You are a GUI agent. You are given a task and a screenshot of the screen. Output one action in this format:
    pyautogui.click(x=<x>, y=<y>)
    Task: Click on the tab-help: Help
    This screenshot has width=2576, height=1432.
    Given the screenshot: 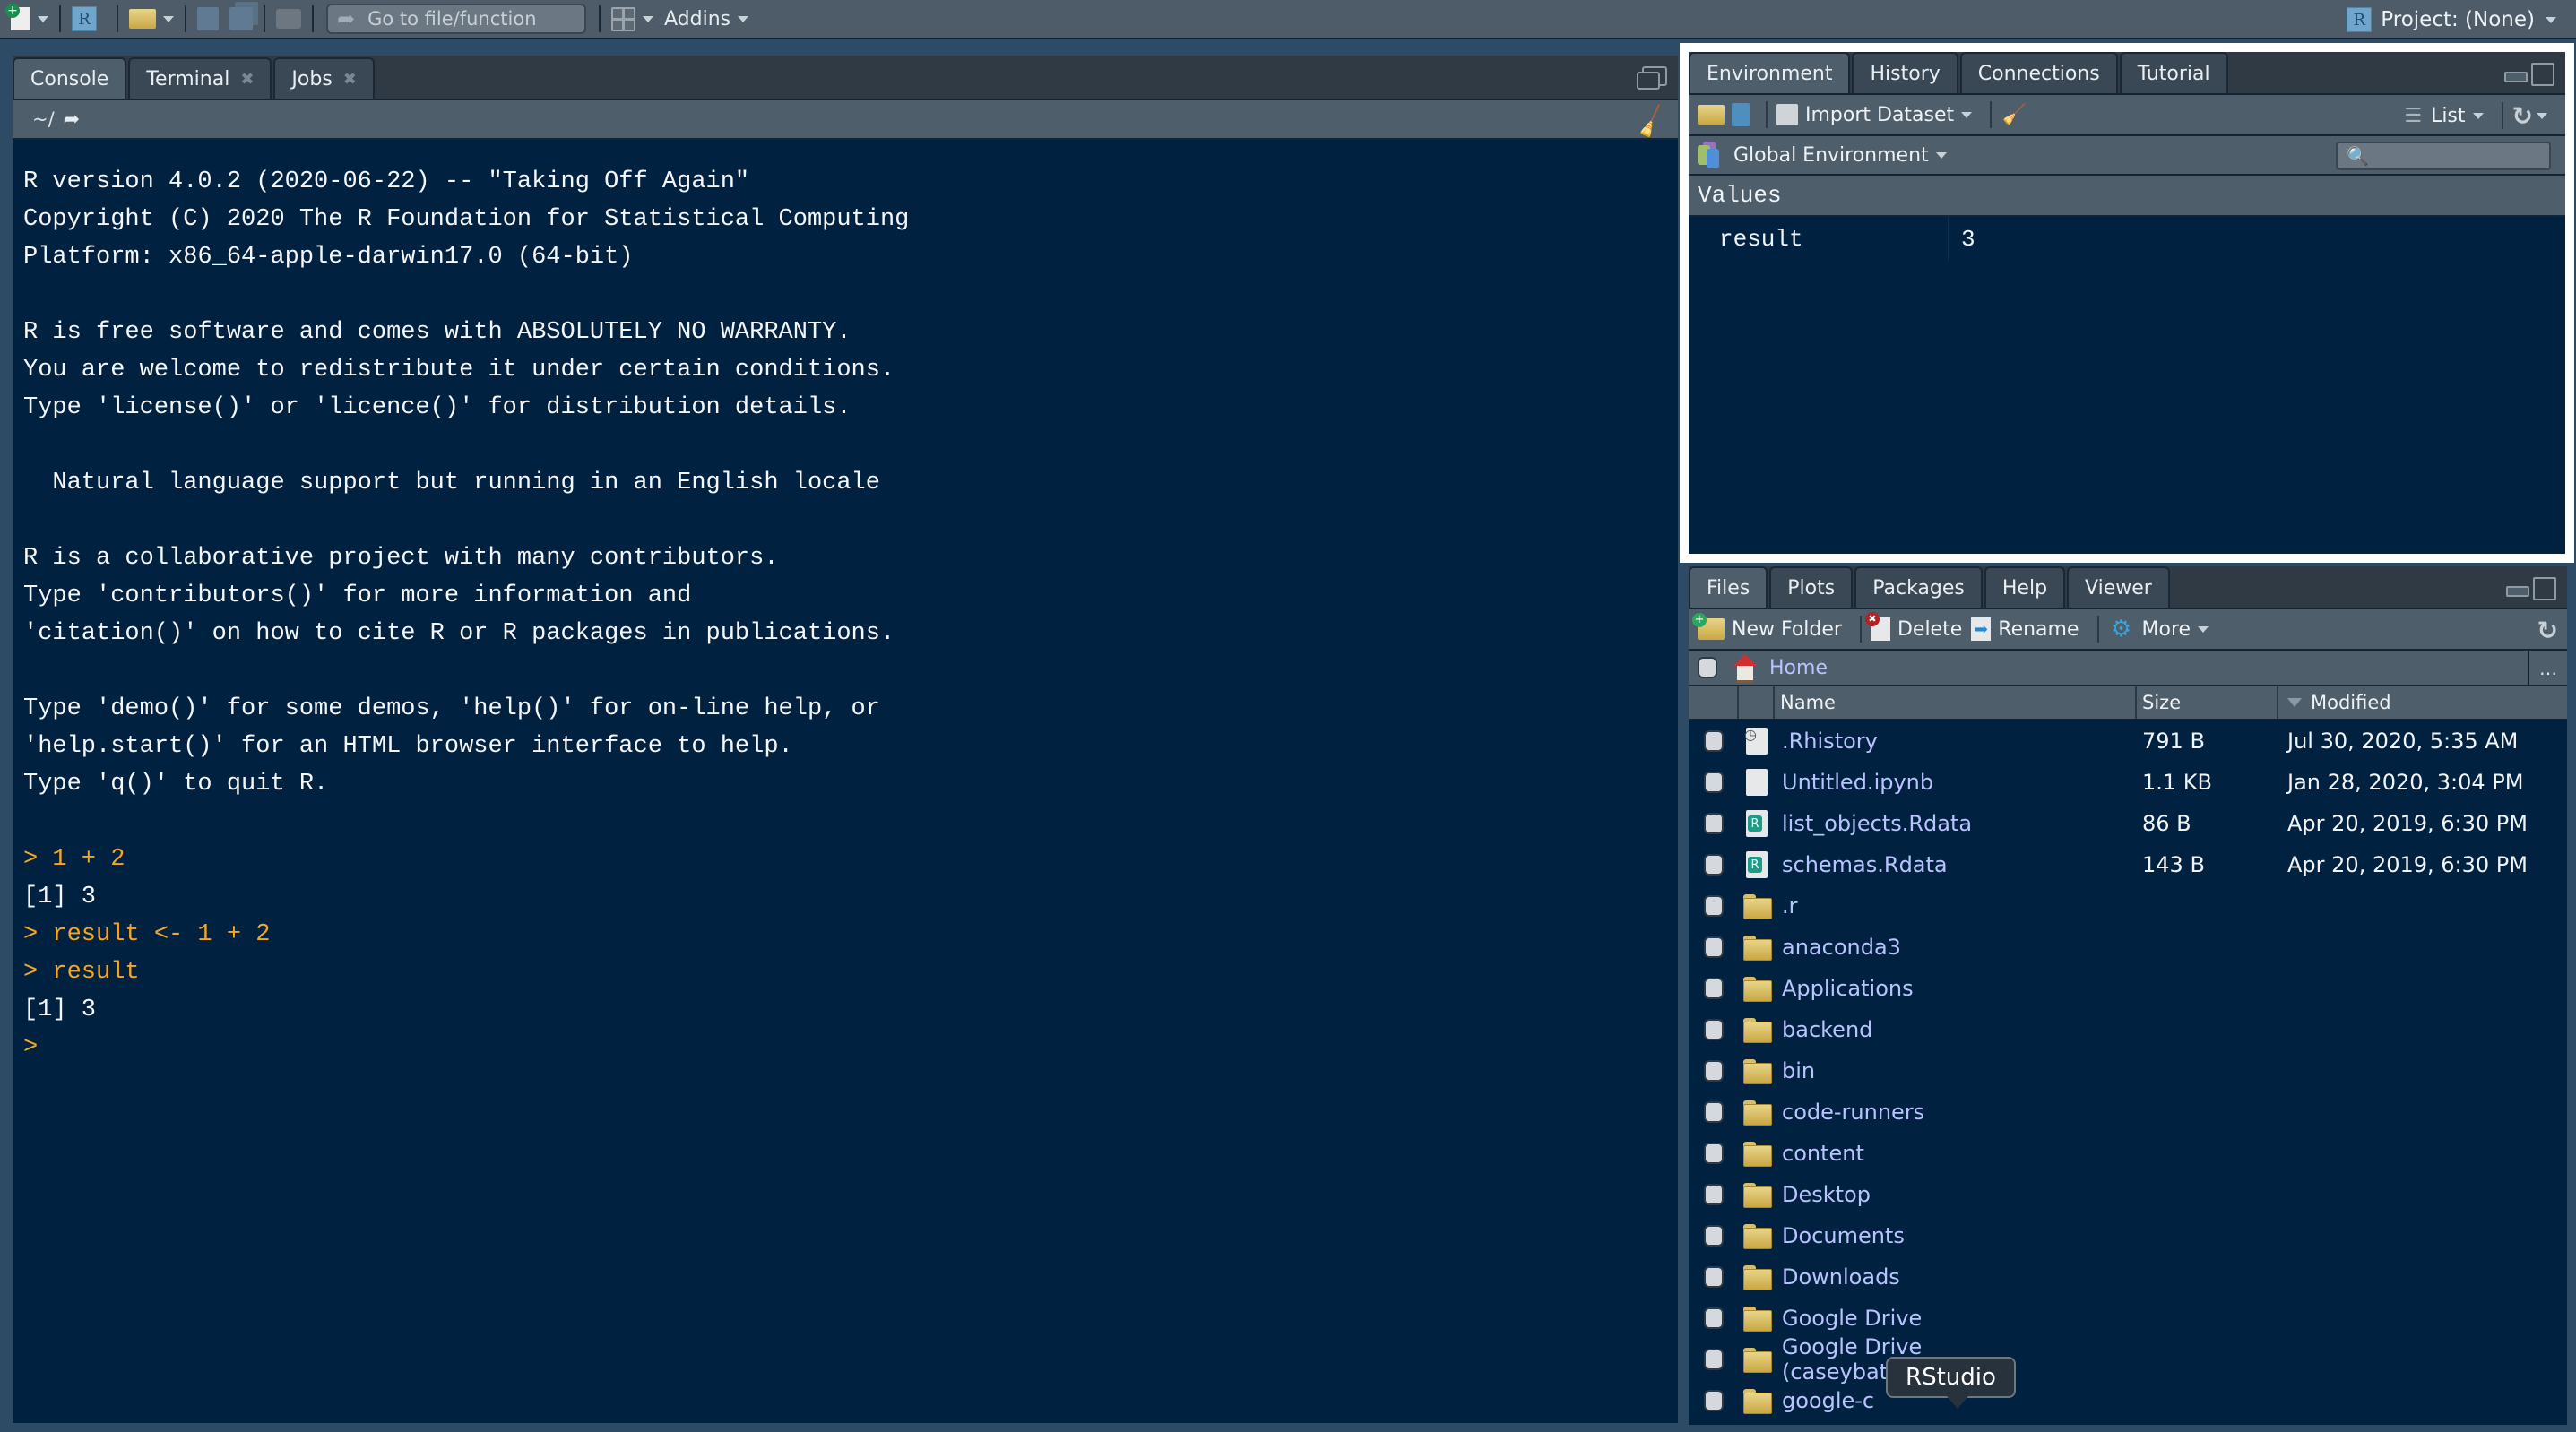 What is the action you would take?
    pyautogui.click(x=2025, y=587)
    